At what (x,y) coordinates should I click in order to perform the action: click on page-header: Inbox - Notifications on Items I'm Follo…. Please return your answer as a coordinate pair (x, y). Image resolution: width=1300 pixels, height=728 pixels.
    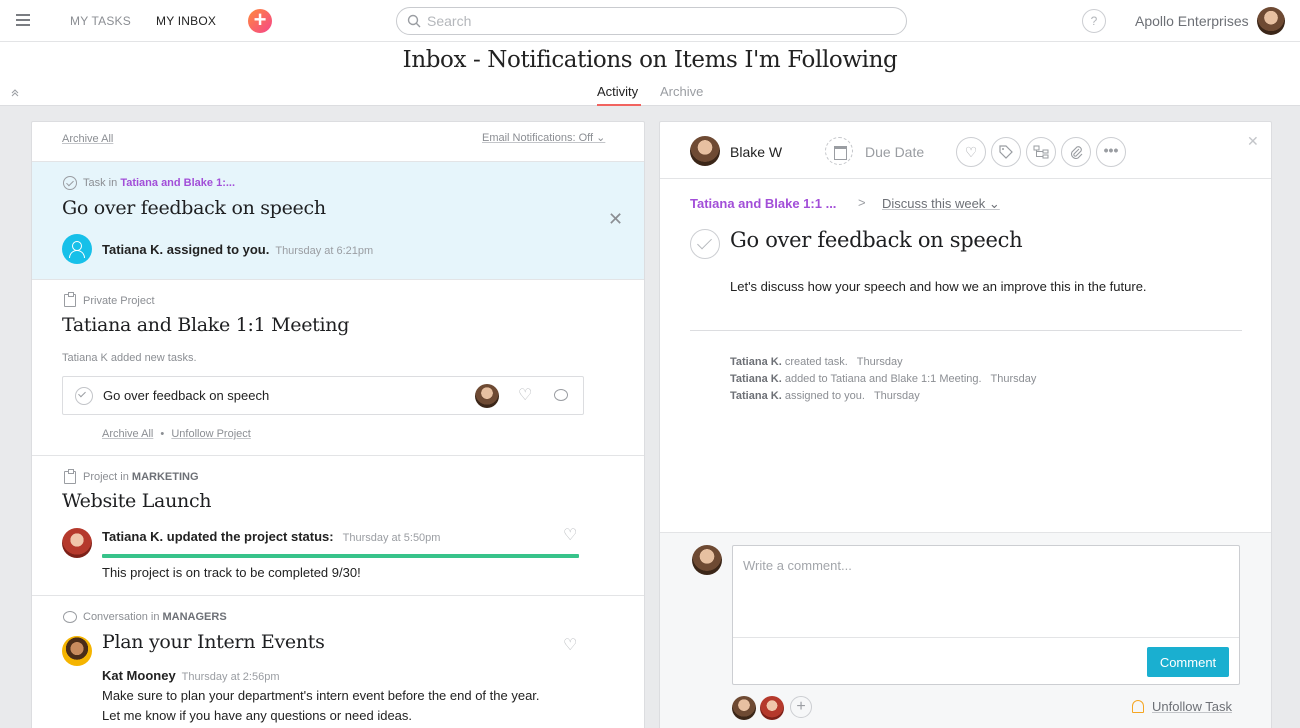
    Looking at the image, I should click on (650, 74).